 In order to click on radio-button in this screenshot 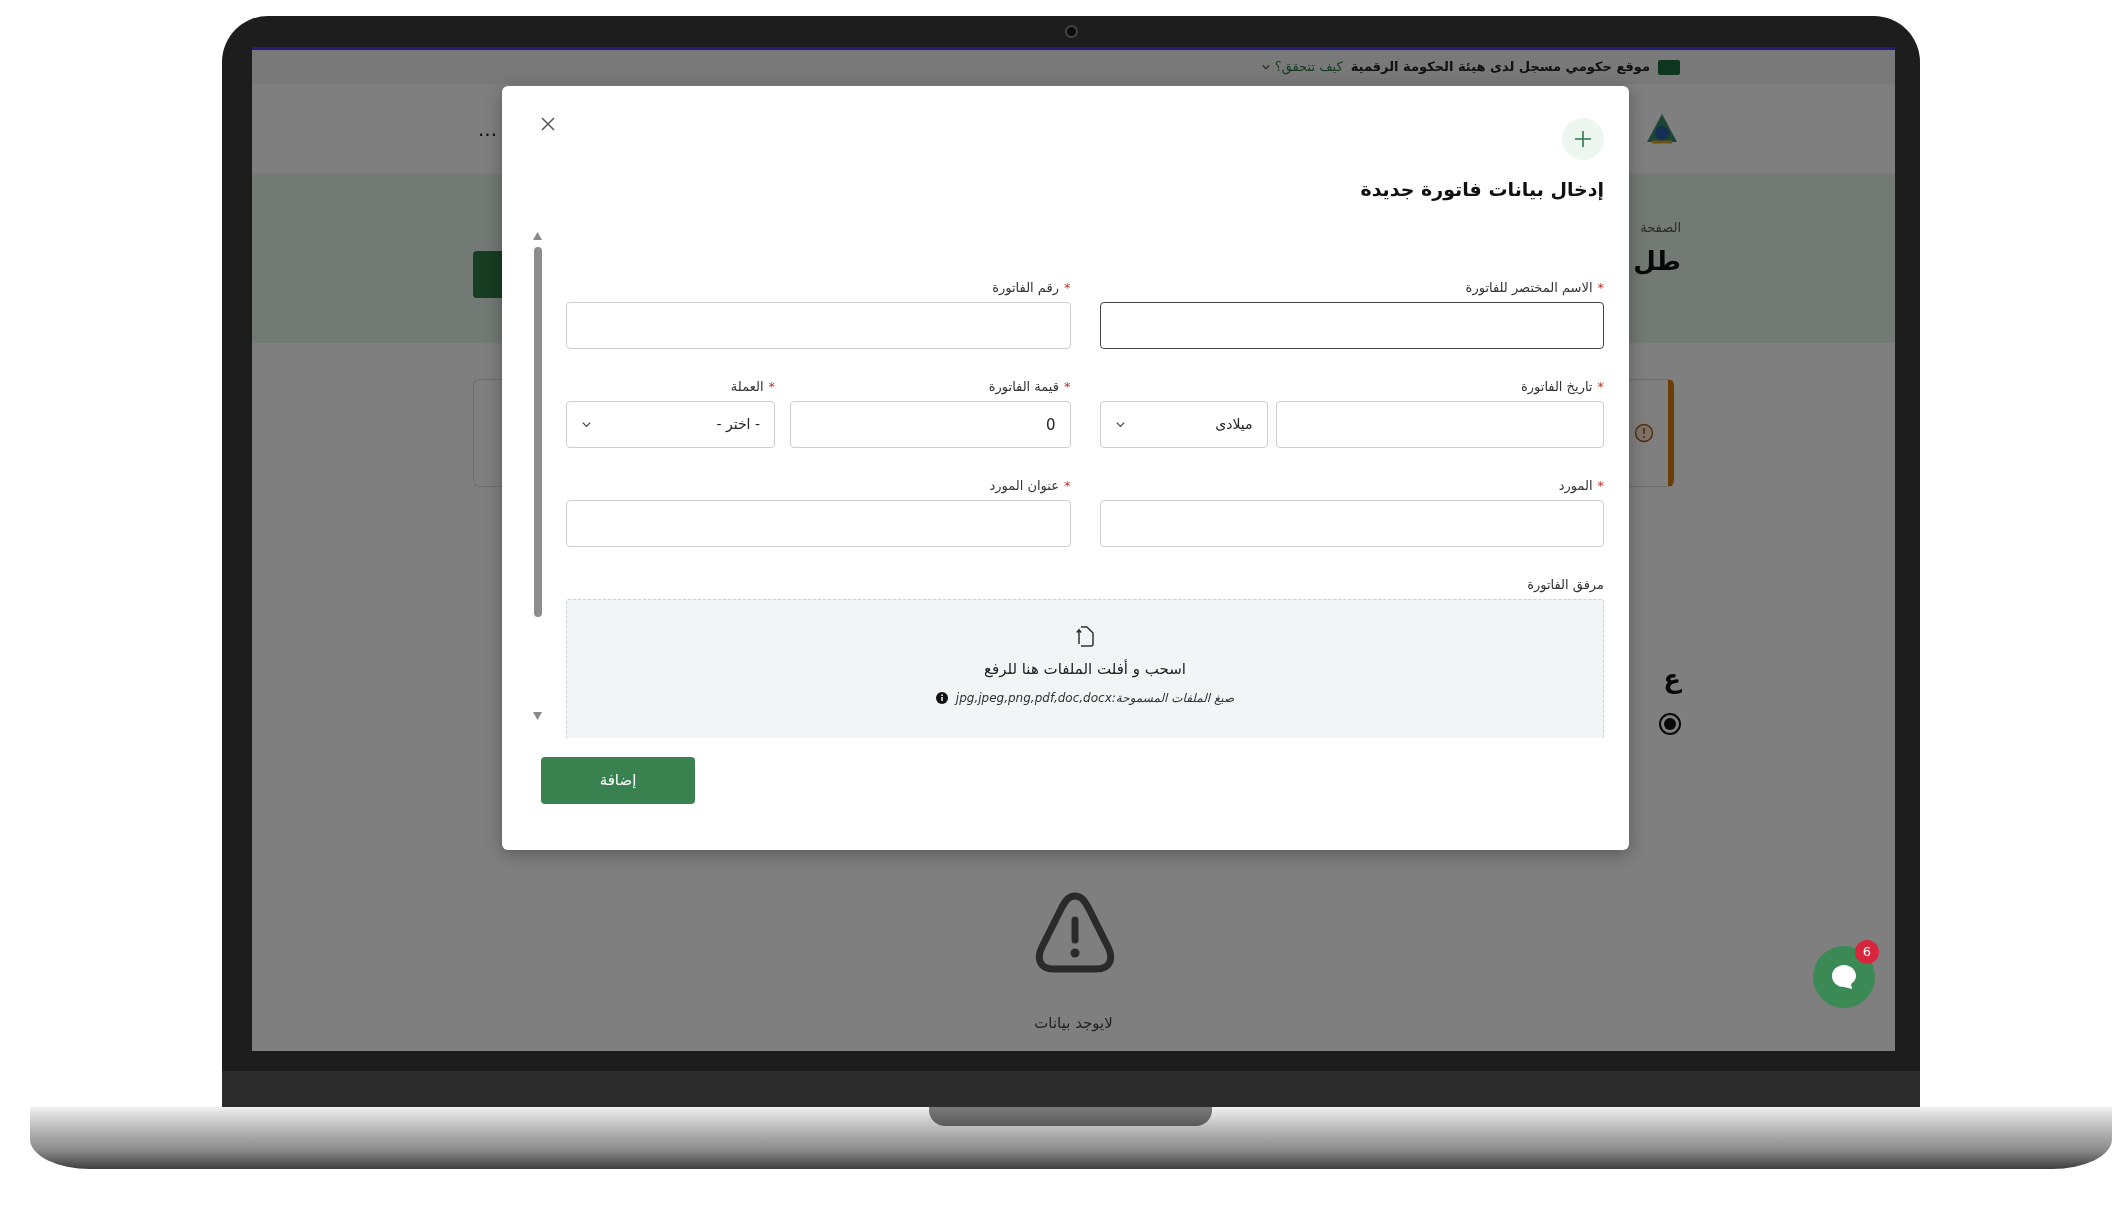, I will do `click(1670, 724)`.